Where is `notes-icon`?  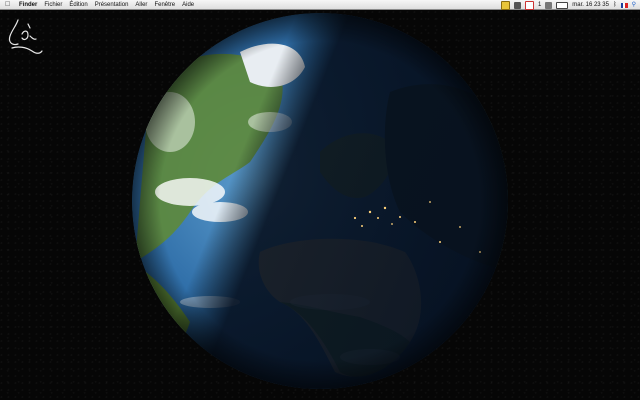
notes-icon is located at coordinates (505, 5).